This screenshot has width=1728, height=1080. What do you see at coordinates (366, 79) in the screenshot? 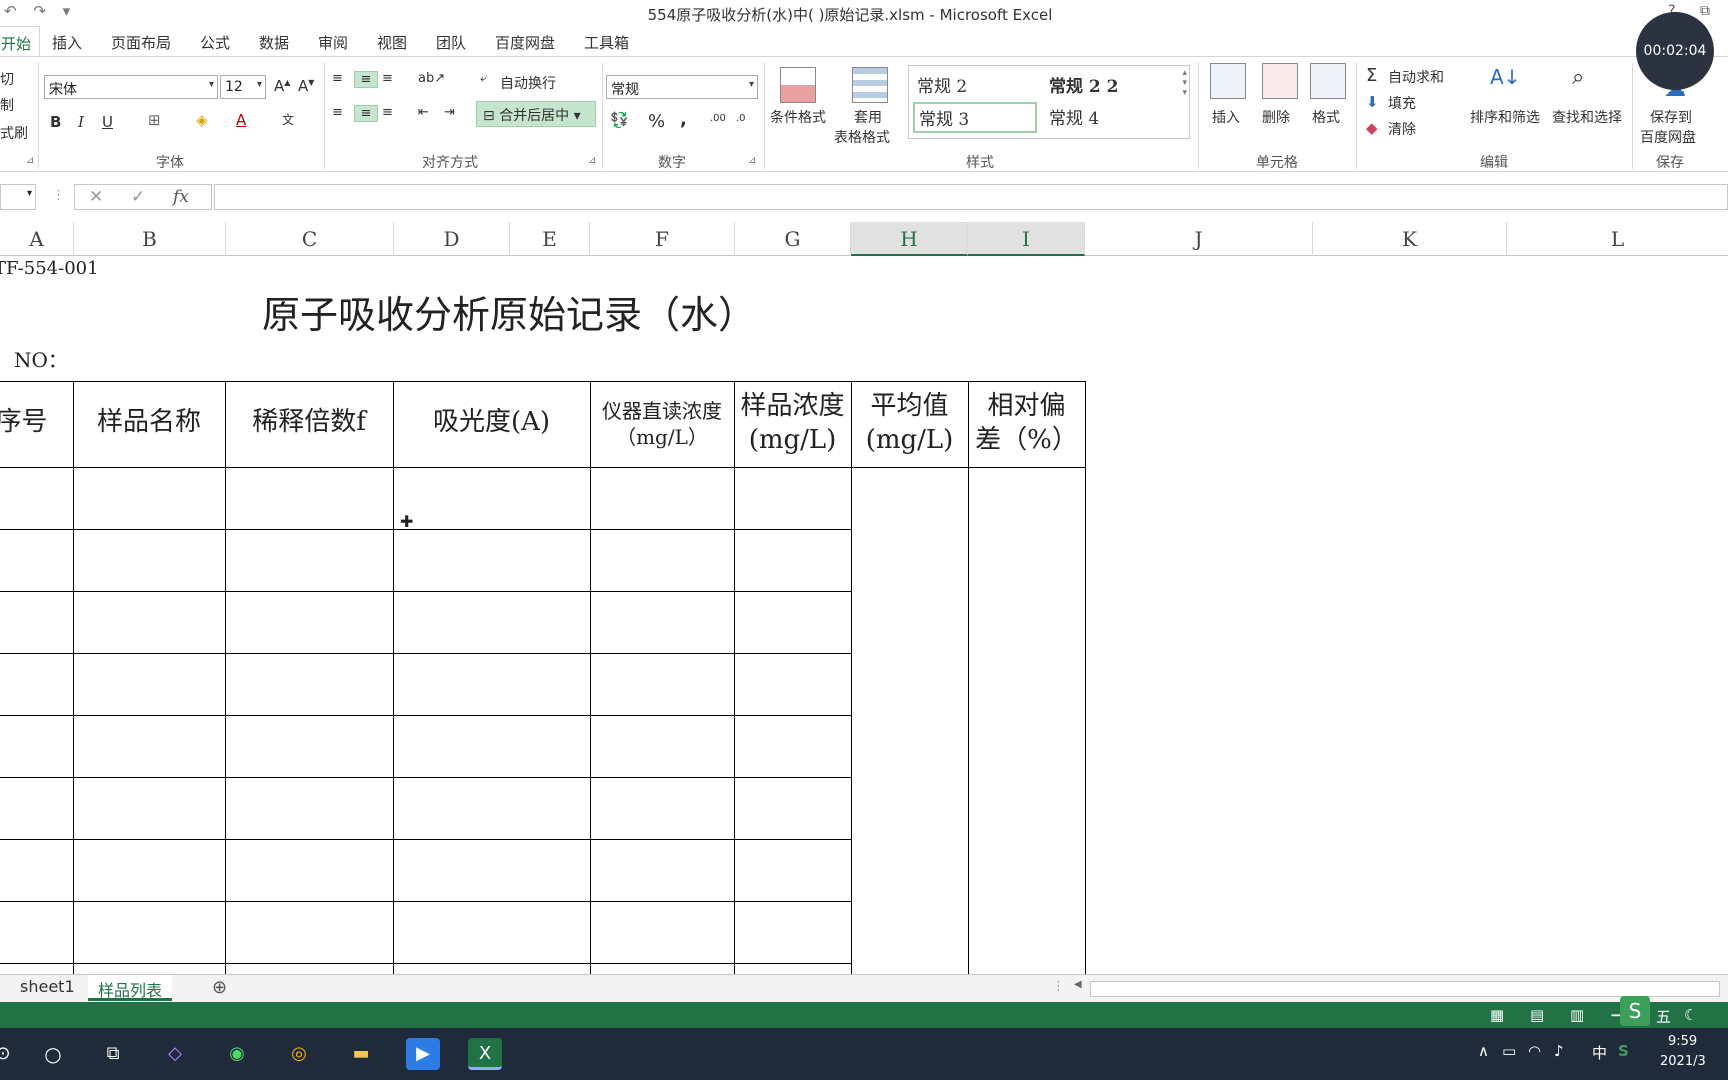
I see `align-middle-icon: ≡` at bounding box center [366, 79].